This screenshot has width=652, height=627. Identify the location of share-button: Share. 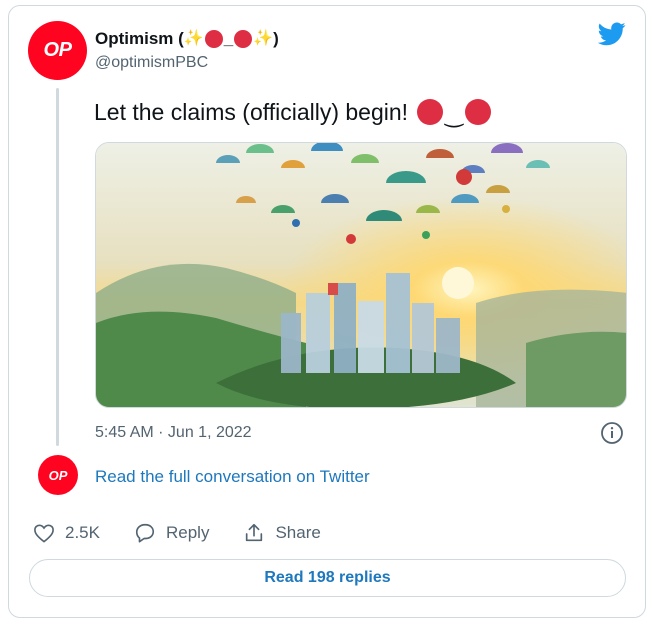
(282, 533).